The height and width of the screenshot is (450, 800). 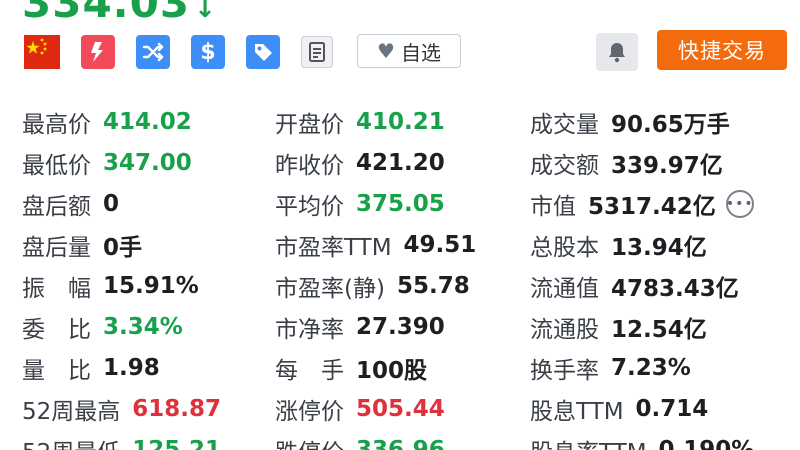 What do you see at coordinates (564, 330) in the screenshot?
I see `stat-label: 流通股` at bounding box center [564, 330].